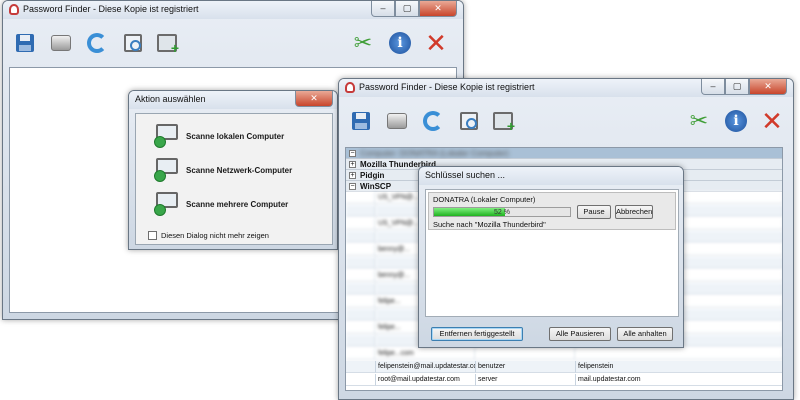 This screenshot has height=400, width=800. What do you see at coordinates (645, 334) in the screenshot?
I see `stop-all-button: Alle anhalten` at bounding box center [645, 334].